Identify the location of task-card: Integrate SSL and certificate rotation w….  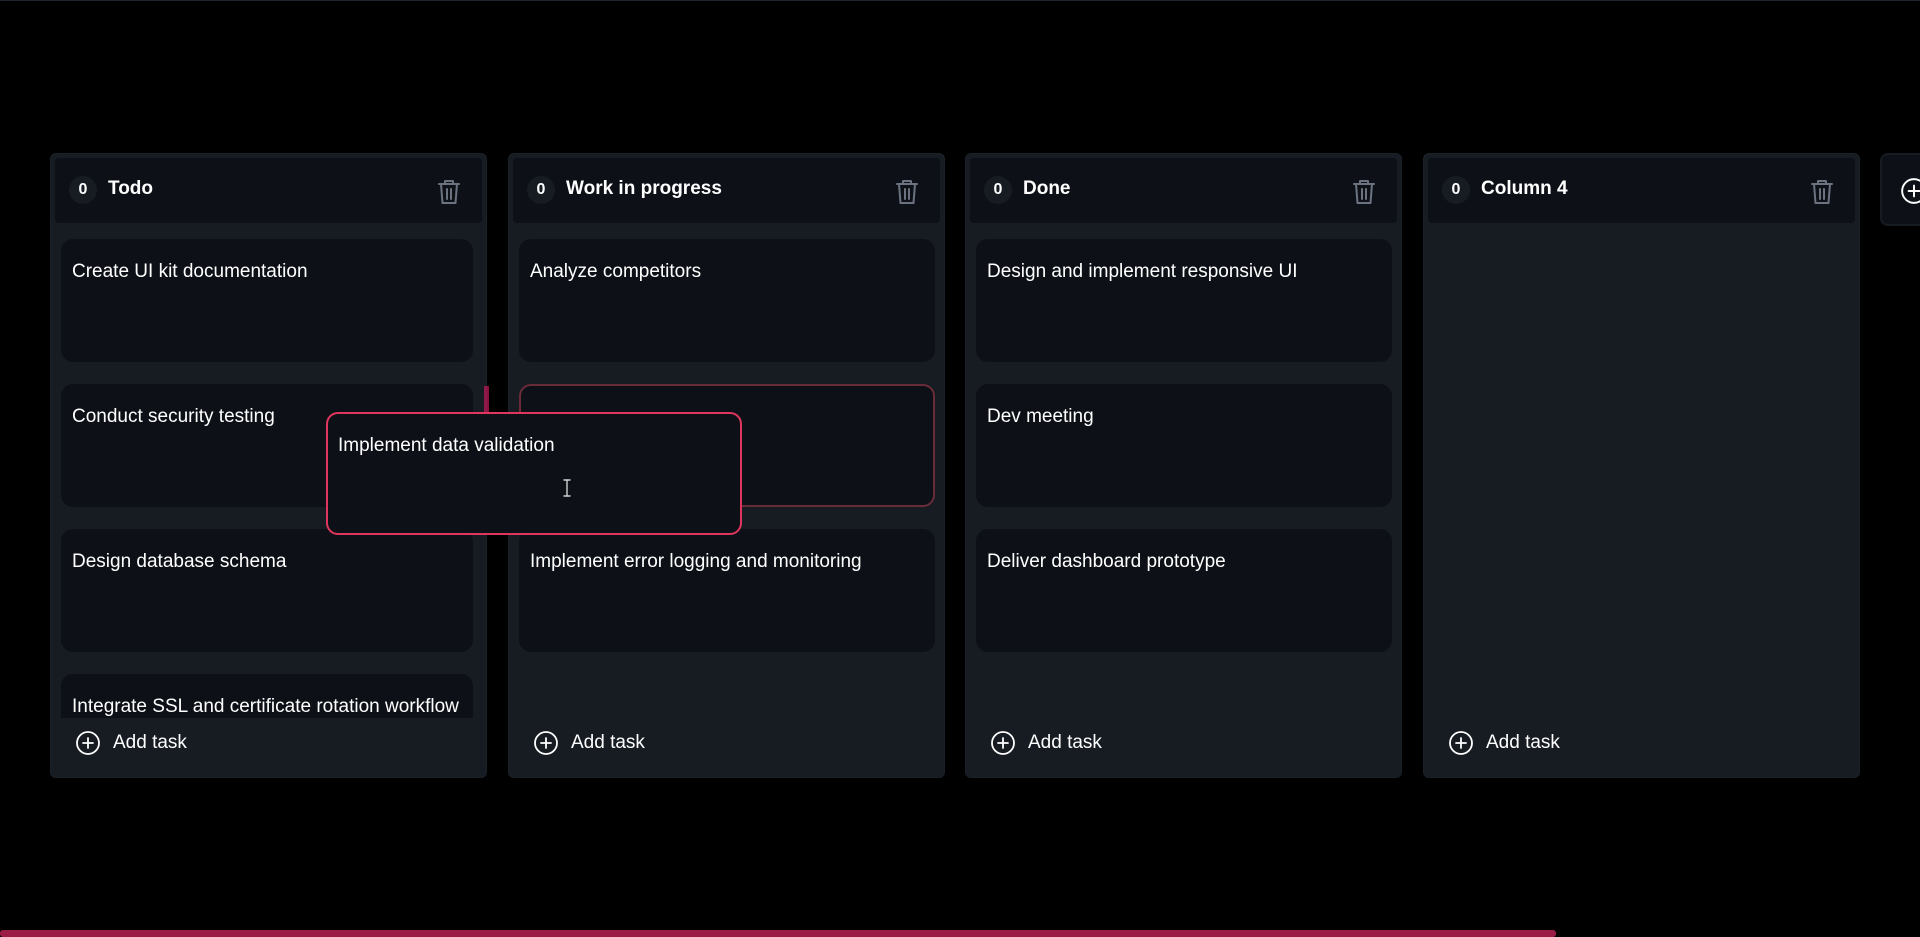
(267, 696).